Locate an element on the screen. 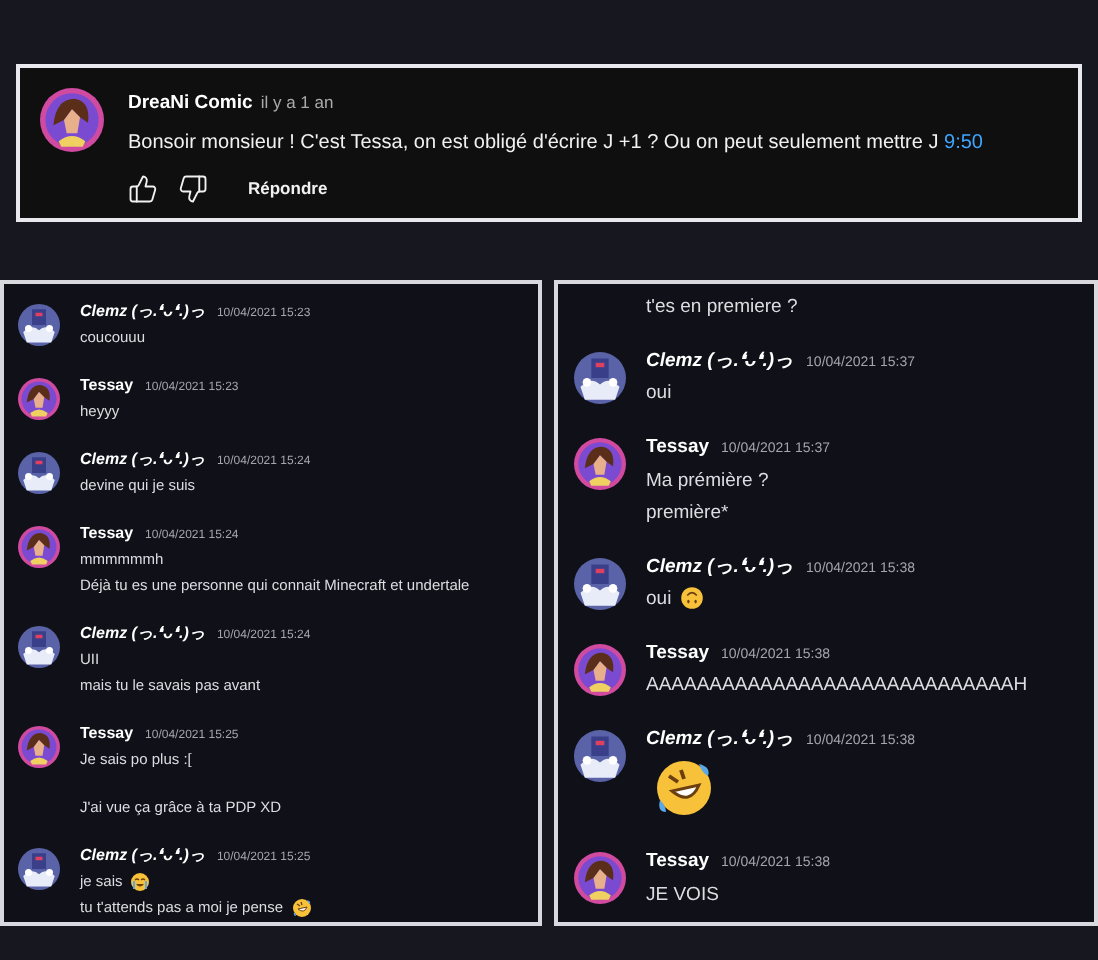 The image size is (1098, 960). comment-text: Bonsoir monsieur ! C'est Tessa, on est obligé d'écrire J +1 ? Ou on peut seulement mettre J is located at coordinates (533, 143).